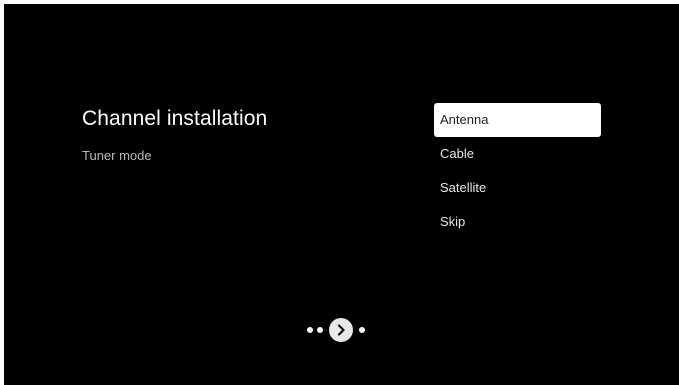 The image size is (679, 385). I want to click on setup-progress-pager, so click(338, 330).